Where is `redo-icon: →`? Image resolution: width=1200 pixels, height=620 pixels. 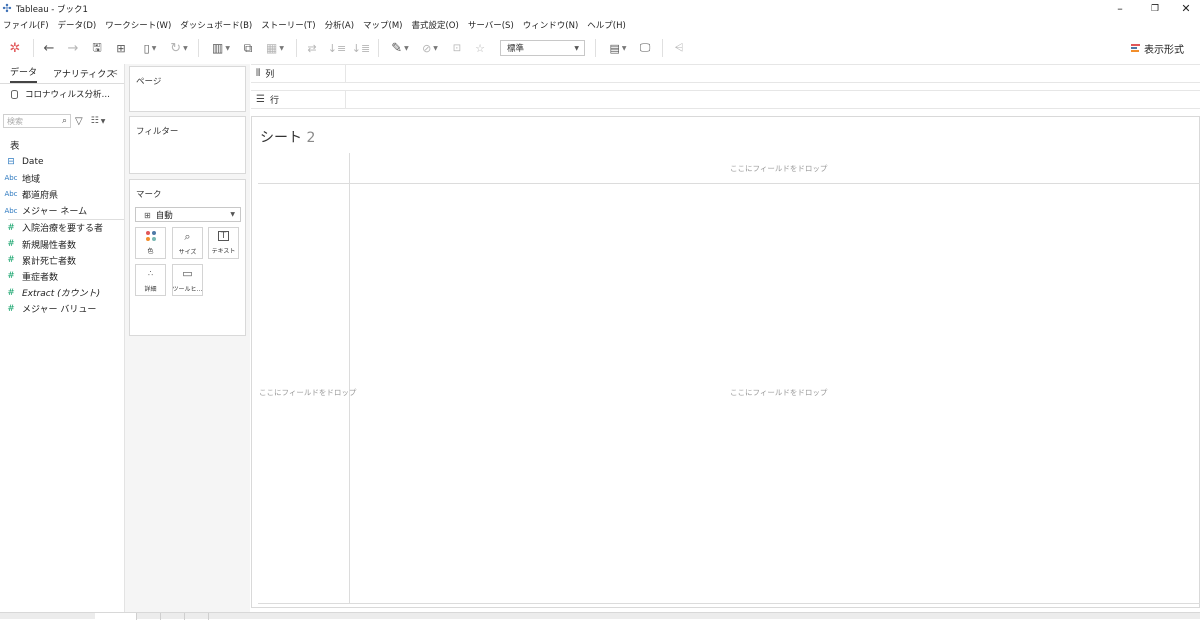
redo-icon: → is located at coordinates (73, 48).